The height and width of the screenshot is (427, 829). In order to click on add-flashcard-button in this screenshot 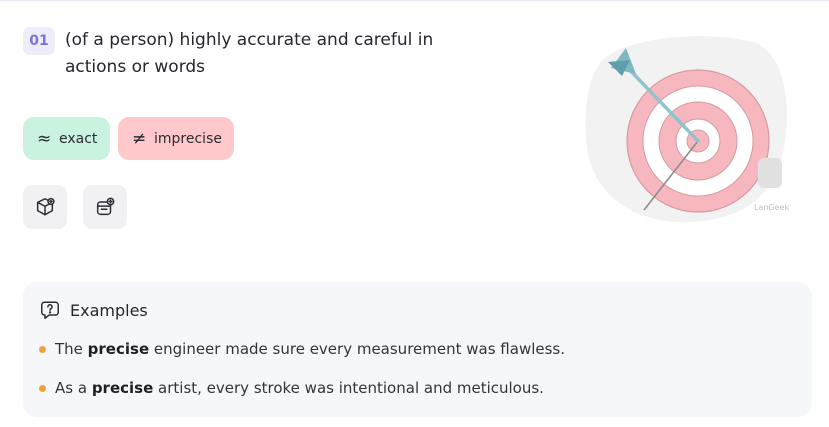, I will do `click(105, 207)`.